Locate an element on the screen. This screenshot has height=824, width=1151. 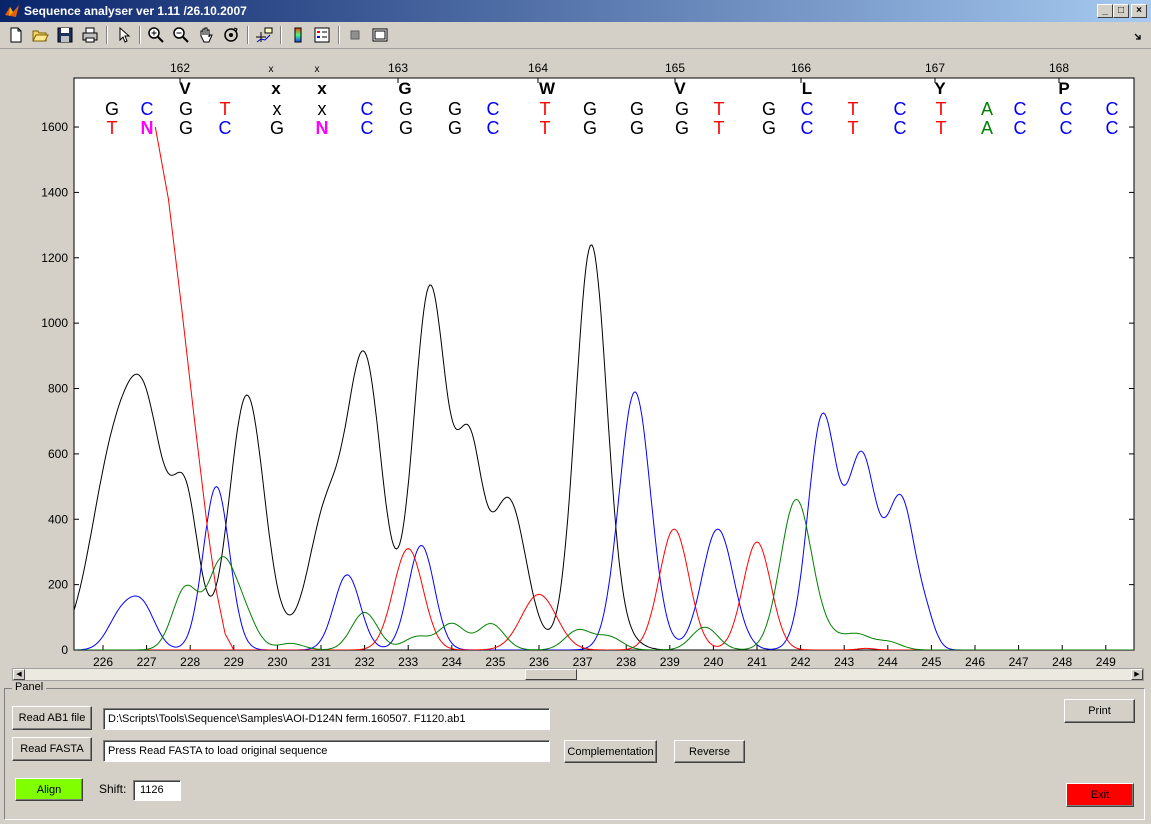
x-tick-label: 233 is located at coordinates (408, 661).